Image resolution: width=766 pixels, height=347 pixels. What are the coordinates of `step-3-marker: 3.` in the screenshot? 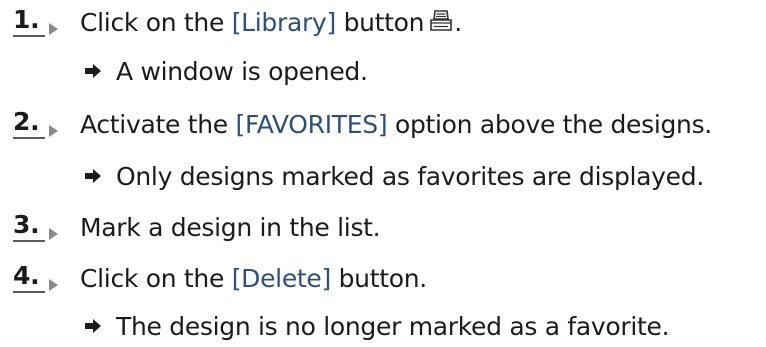 It's located at (39, 227).